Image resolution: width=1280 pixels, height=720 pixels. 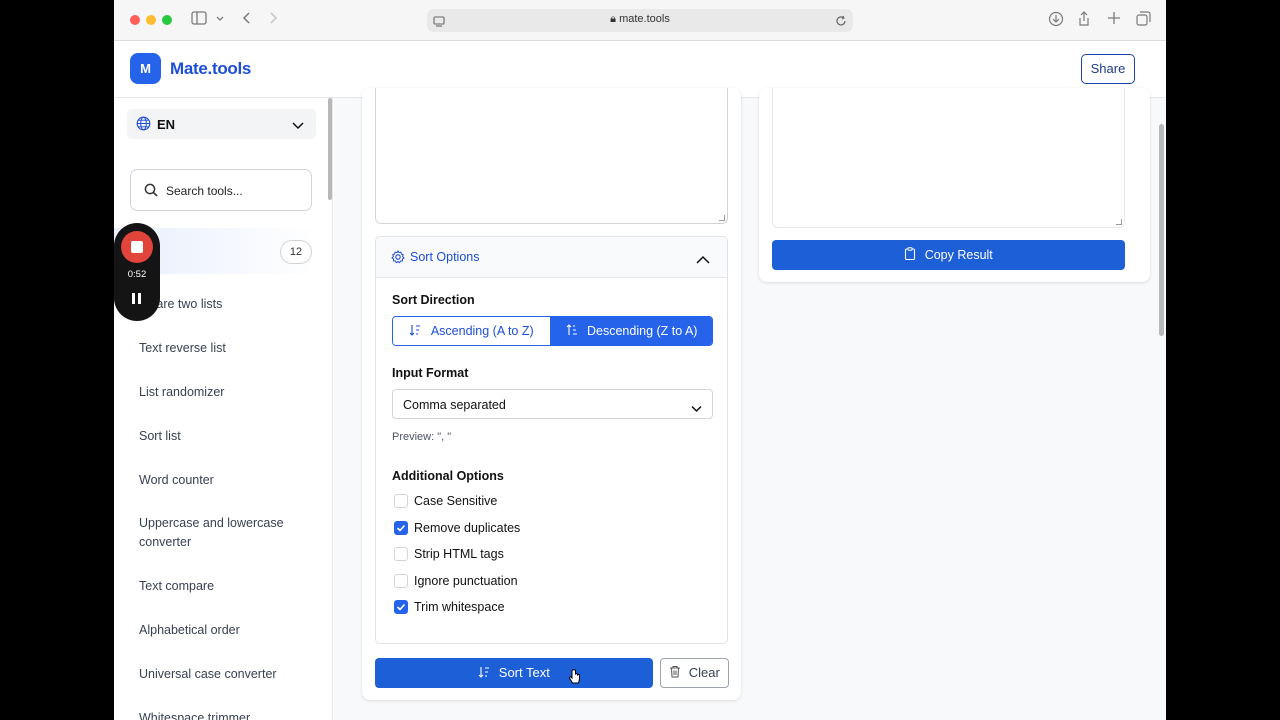 What do you see at coordinates (456, 501) in the screenshot?
I see `case-sensitive-label: Case Sensitive` at bounding box center [456, 501].